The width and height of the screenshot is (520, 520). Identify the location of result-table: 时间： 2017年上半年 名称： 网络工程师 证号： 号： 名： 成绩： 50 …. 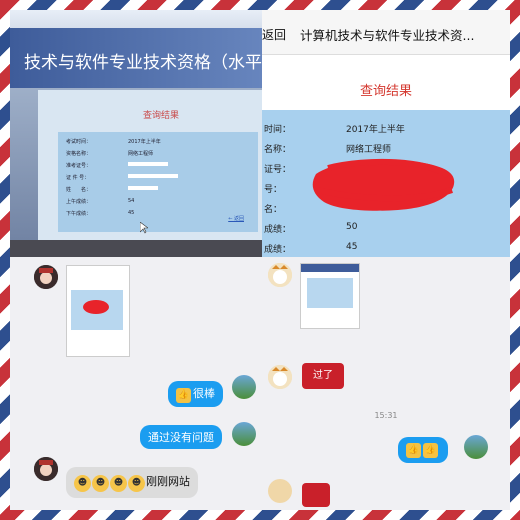
(386, 183).